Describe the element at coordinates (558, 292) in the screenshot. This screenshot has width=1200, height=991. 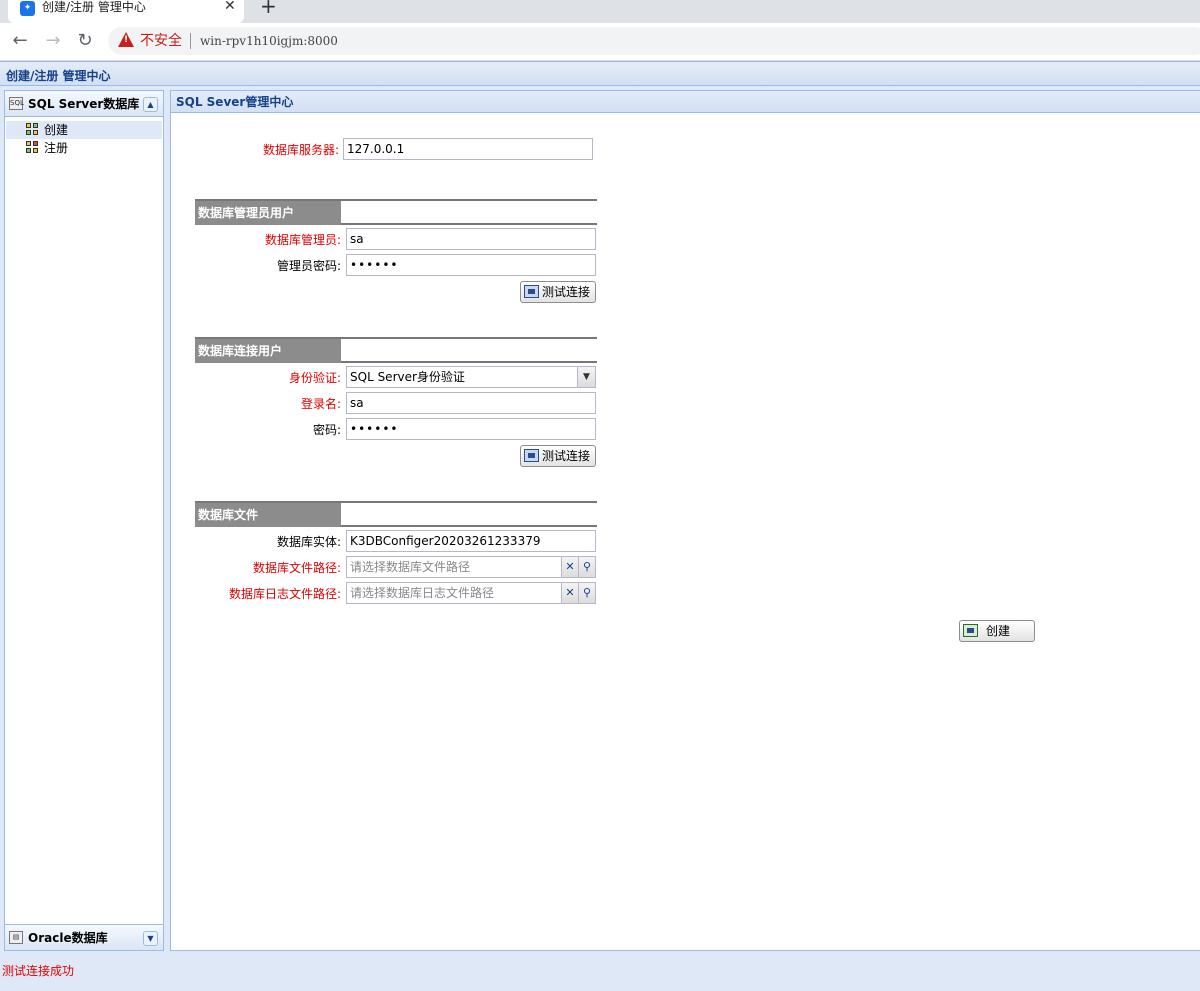
I see `admin-test-connection-button: 测试连接` at that location.